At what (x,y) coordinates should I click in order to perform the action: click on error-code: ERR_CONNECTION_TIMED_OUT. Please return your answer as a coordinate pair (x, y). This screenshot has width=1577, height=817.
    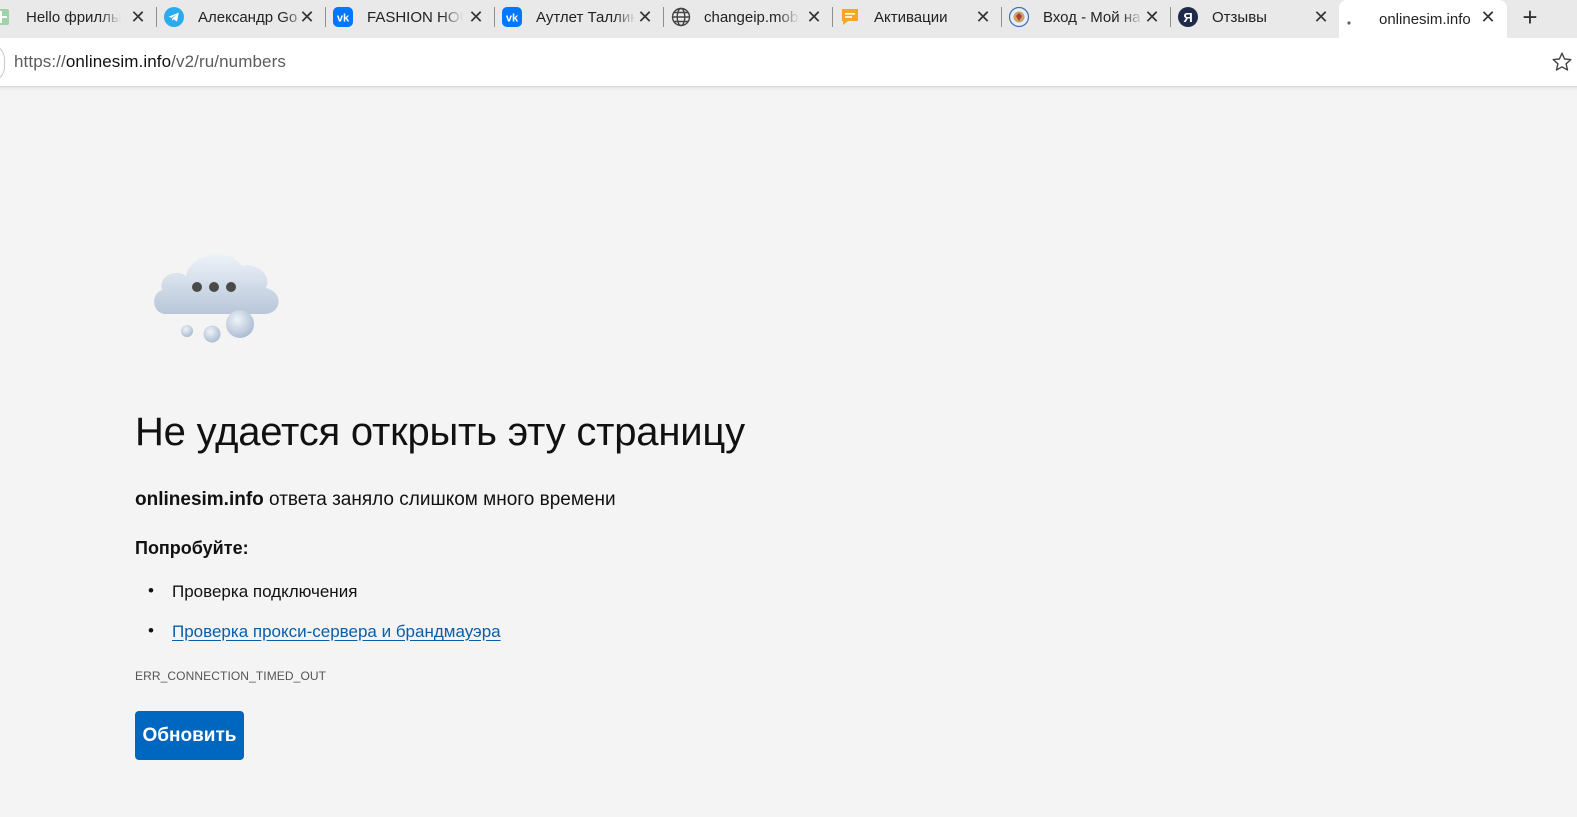
    Looking at the image, I should click on (231, 676).